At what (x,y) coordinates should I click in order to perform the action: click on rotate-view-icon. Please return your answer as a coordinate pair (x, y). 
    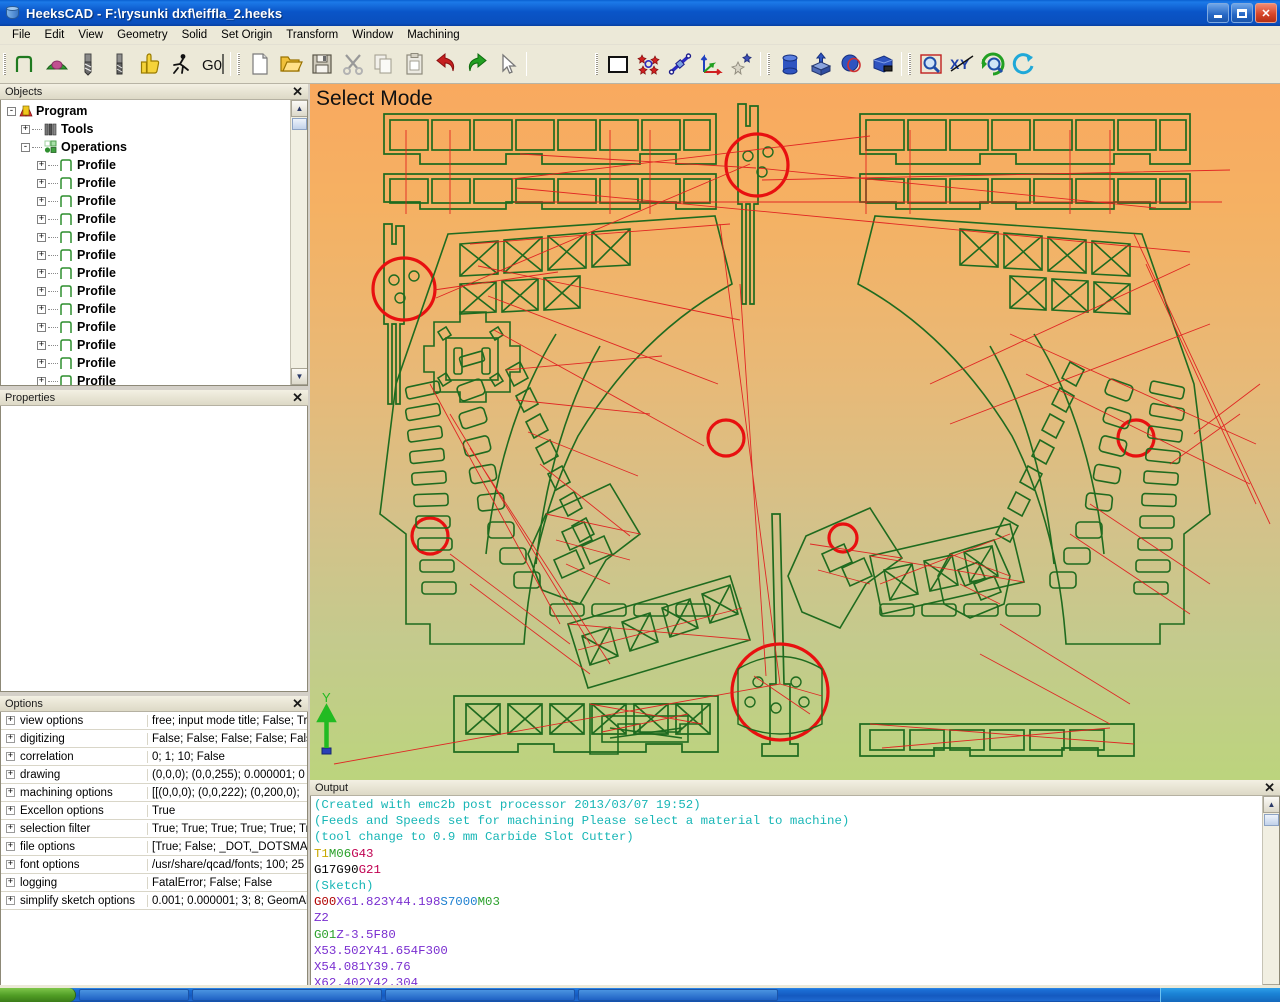
    Looking at the image, I should click on (1023, 64).